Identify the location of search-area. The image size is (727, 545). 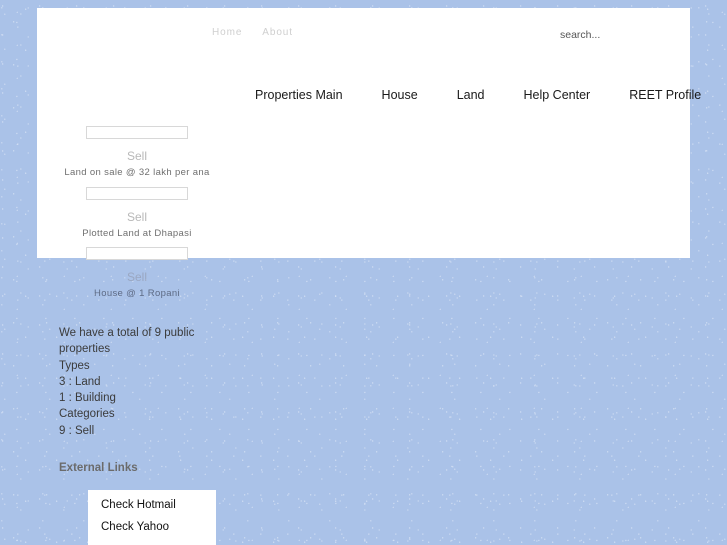
(620, 34).